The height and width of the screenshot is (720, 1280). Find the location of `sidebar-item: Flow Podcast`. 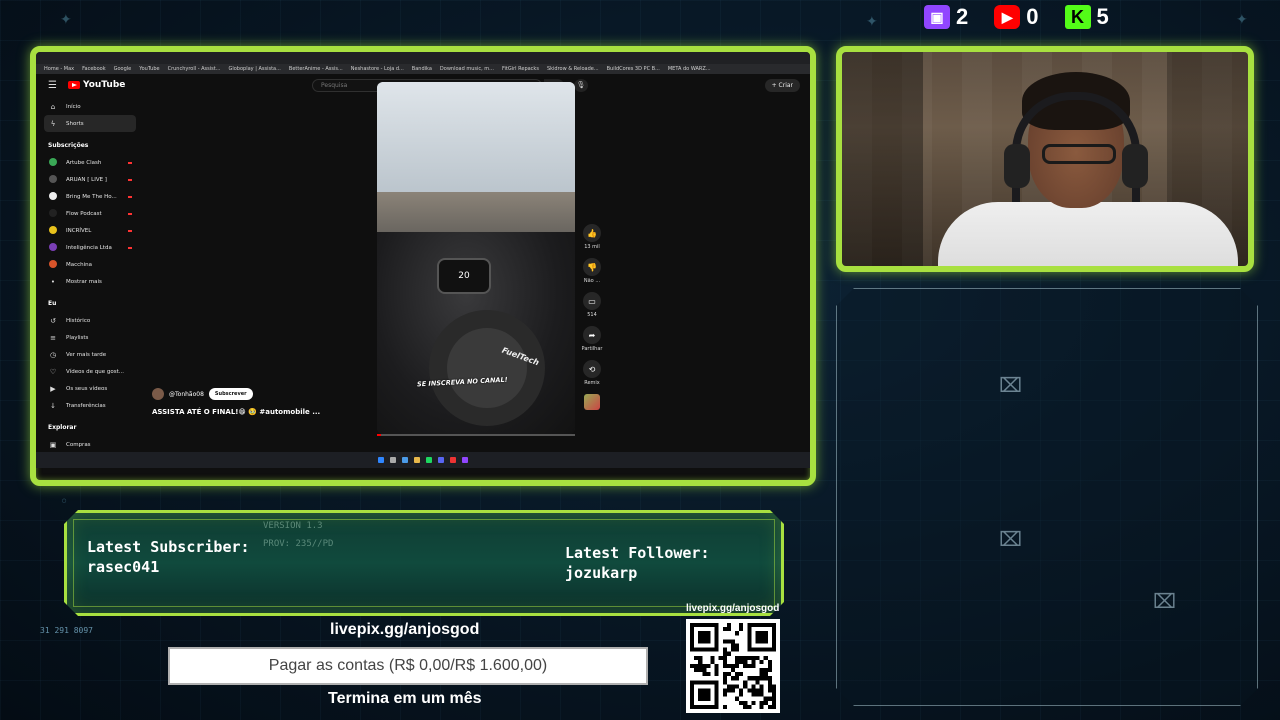

sidebar-item: Flow Podcast is located at coordinates (90, 213).